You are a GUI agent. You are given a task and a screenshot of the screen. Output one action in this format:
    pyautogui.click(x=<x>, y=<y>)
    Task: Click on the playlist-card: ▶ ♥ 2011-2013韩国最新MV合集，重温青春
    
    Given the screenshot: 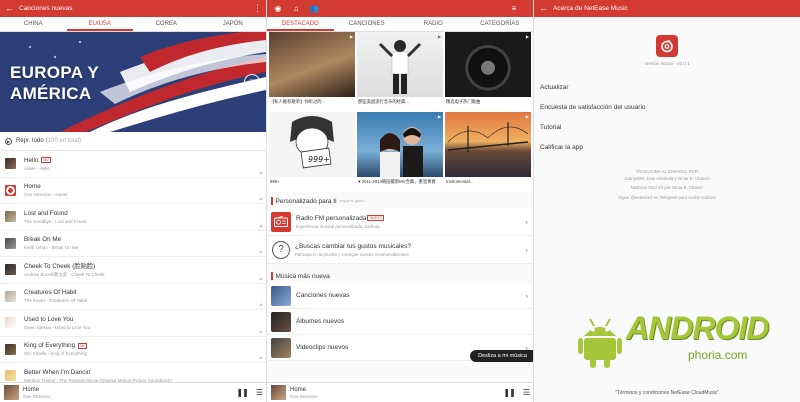 What is the action you would take?
    pyautogui.click(x=400, y=152)
    